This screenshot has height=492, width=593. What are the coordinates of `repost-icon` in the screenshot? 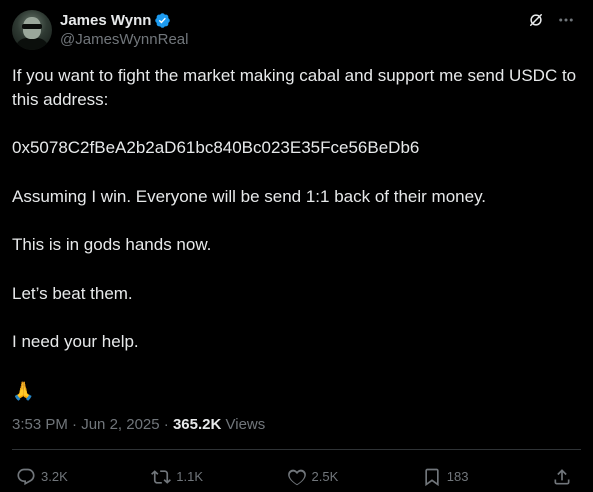 It's located at (161, 477).